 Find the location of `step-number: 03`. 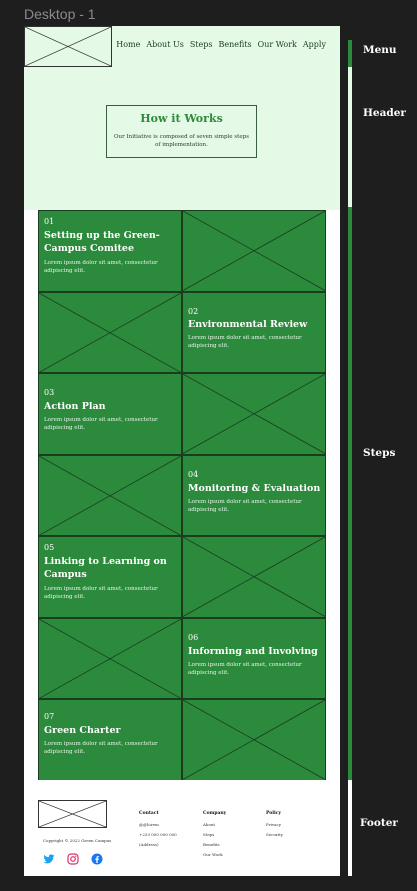

step-number: 03 is located at coordinates (49, 392).